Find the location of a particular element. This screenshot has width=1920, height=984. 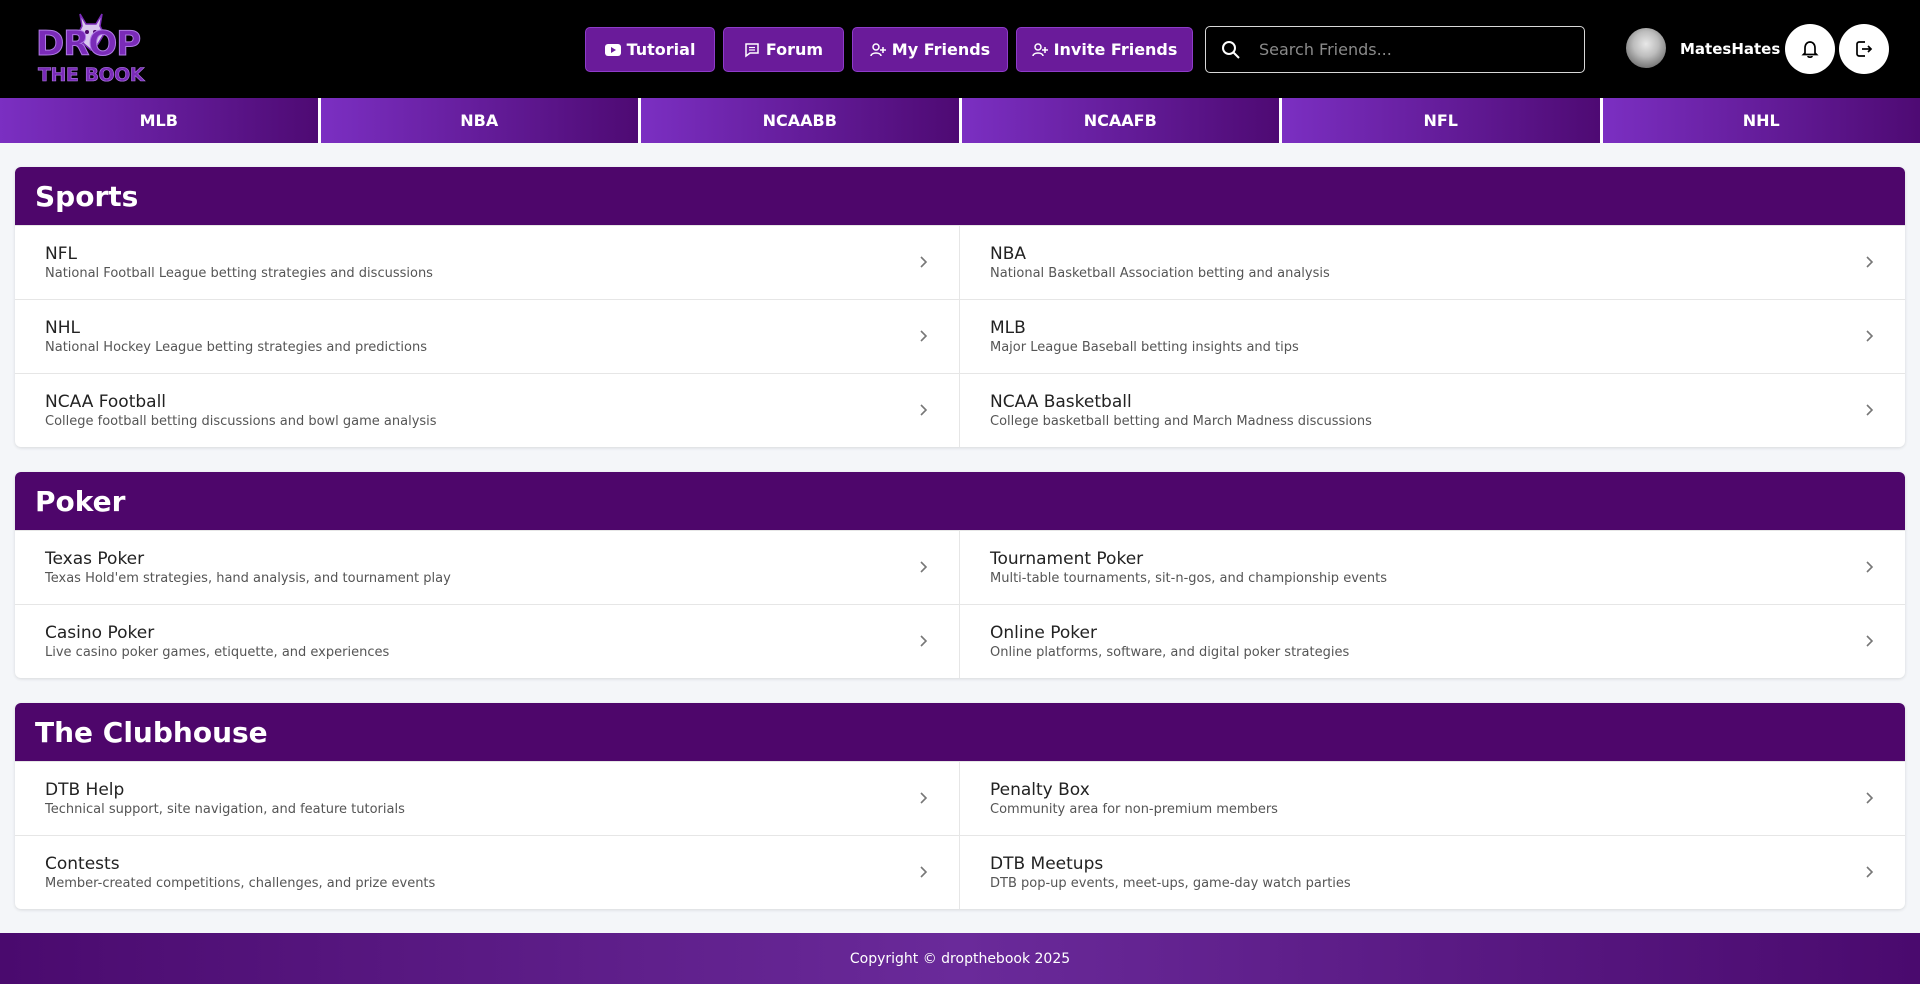

tab-nhl: NHL is located at coordinates (1761, 120).